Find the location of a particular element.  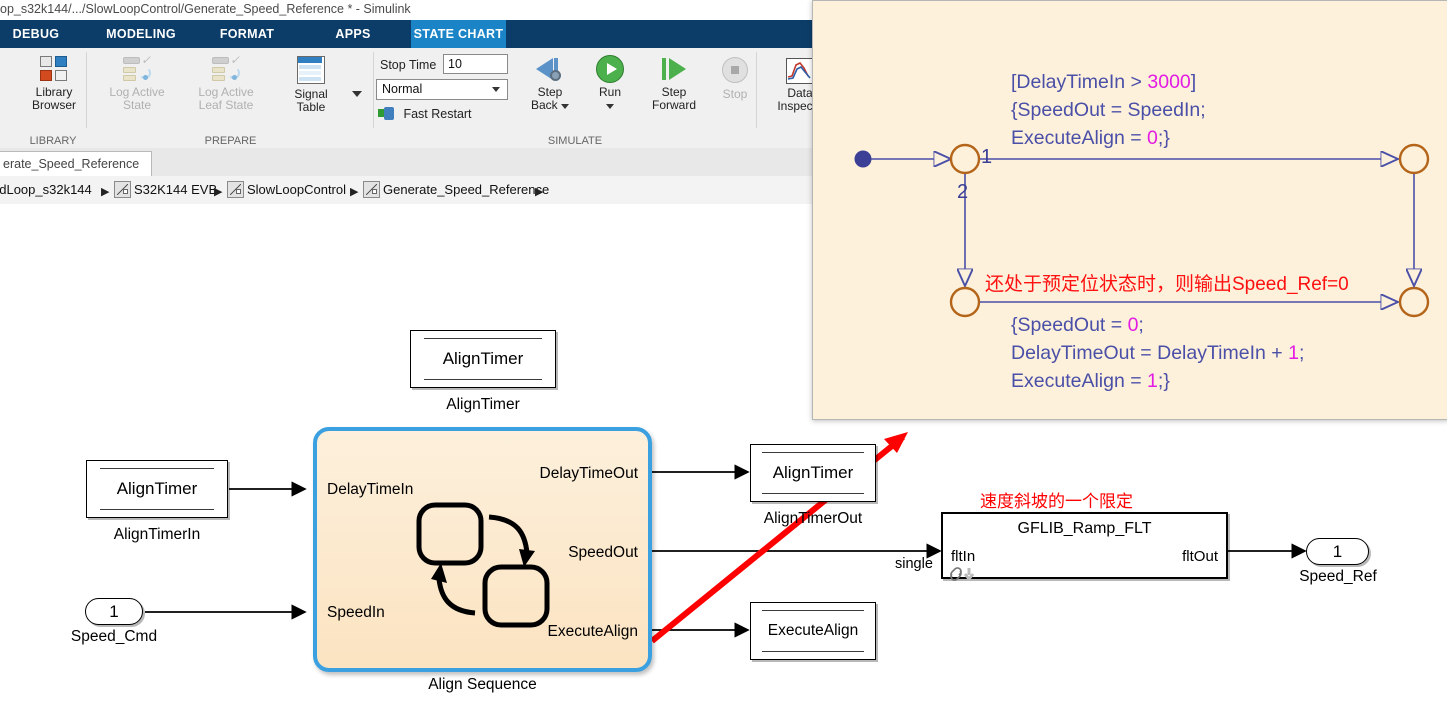

ribbon-group-label-prepare: PREPARE is located at coordinates (230, 141).